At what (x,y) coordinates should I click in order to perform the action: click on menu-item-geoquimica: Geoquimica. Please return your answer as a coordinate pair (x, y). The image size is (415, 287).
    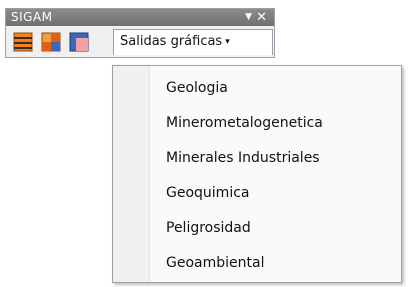
    Looking at the image, I should click on (207, 193).